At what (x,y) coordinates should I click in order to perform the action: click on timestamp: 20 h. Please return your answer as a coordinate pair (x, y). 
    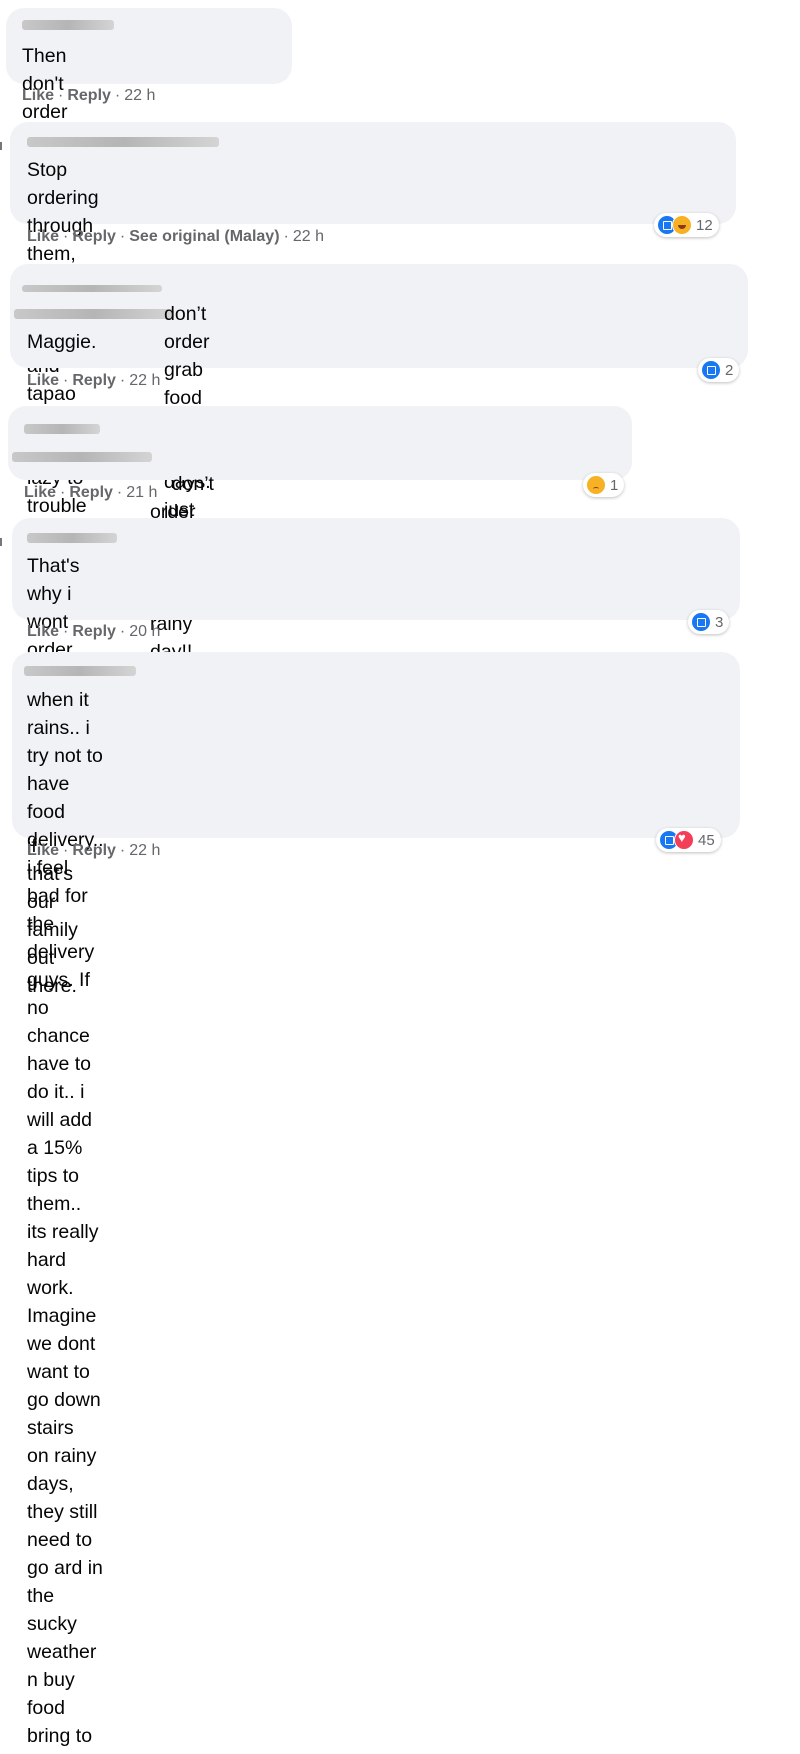
    Looking at the image, I should click on (144, 631).